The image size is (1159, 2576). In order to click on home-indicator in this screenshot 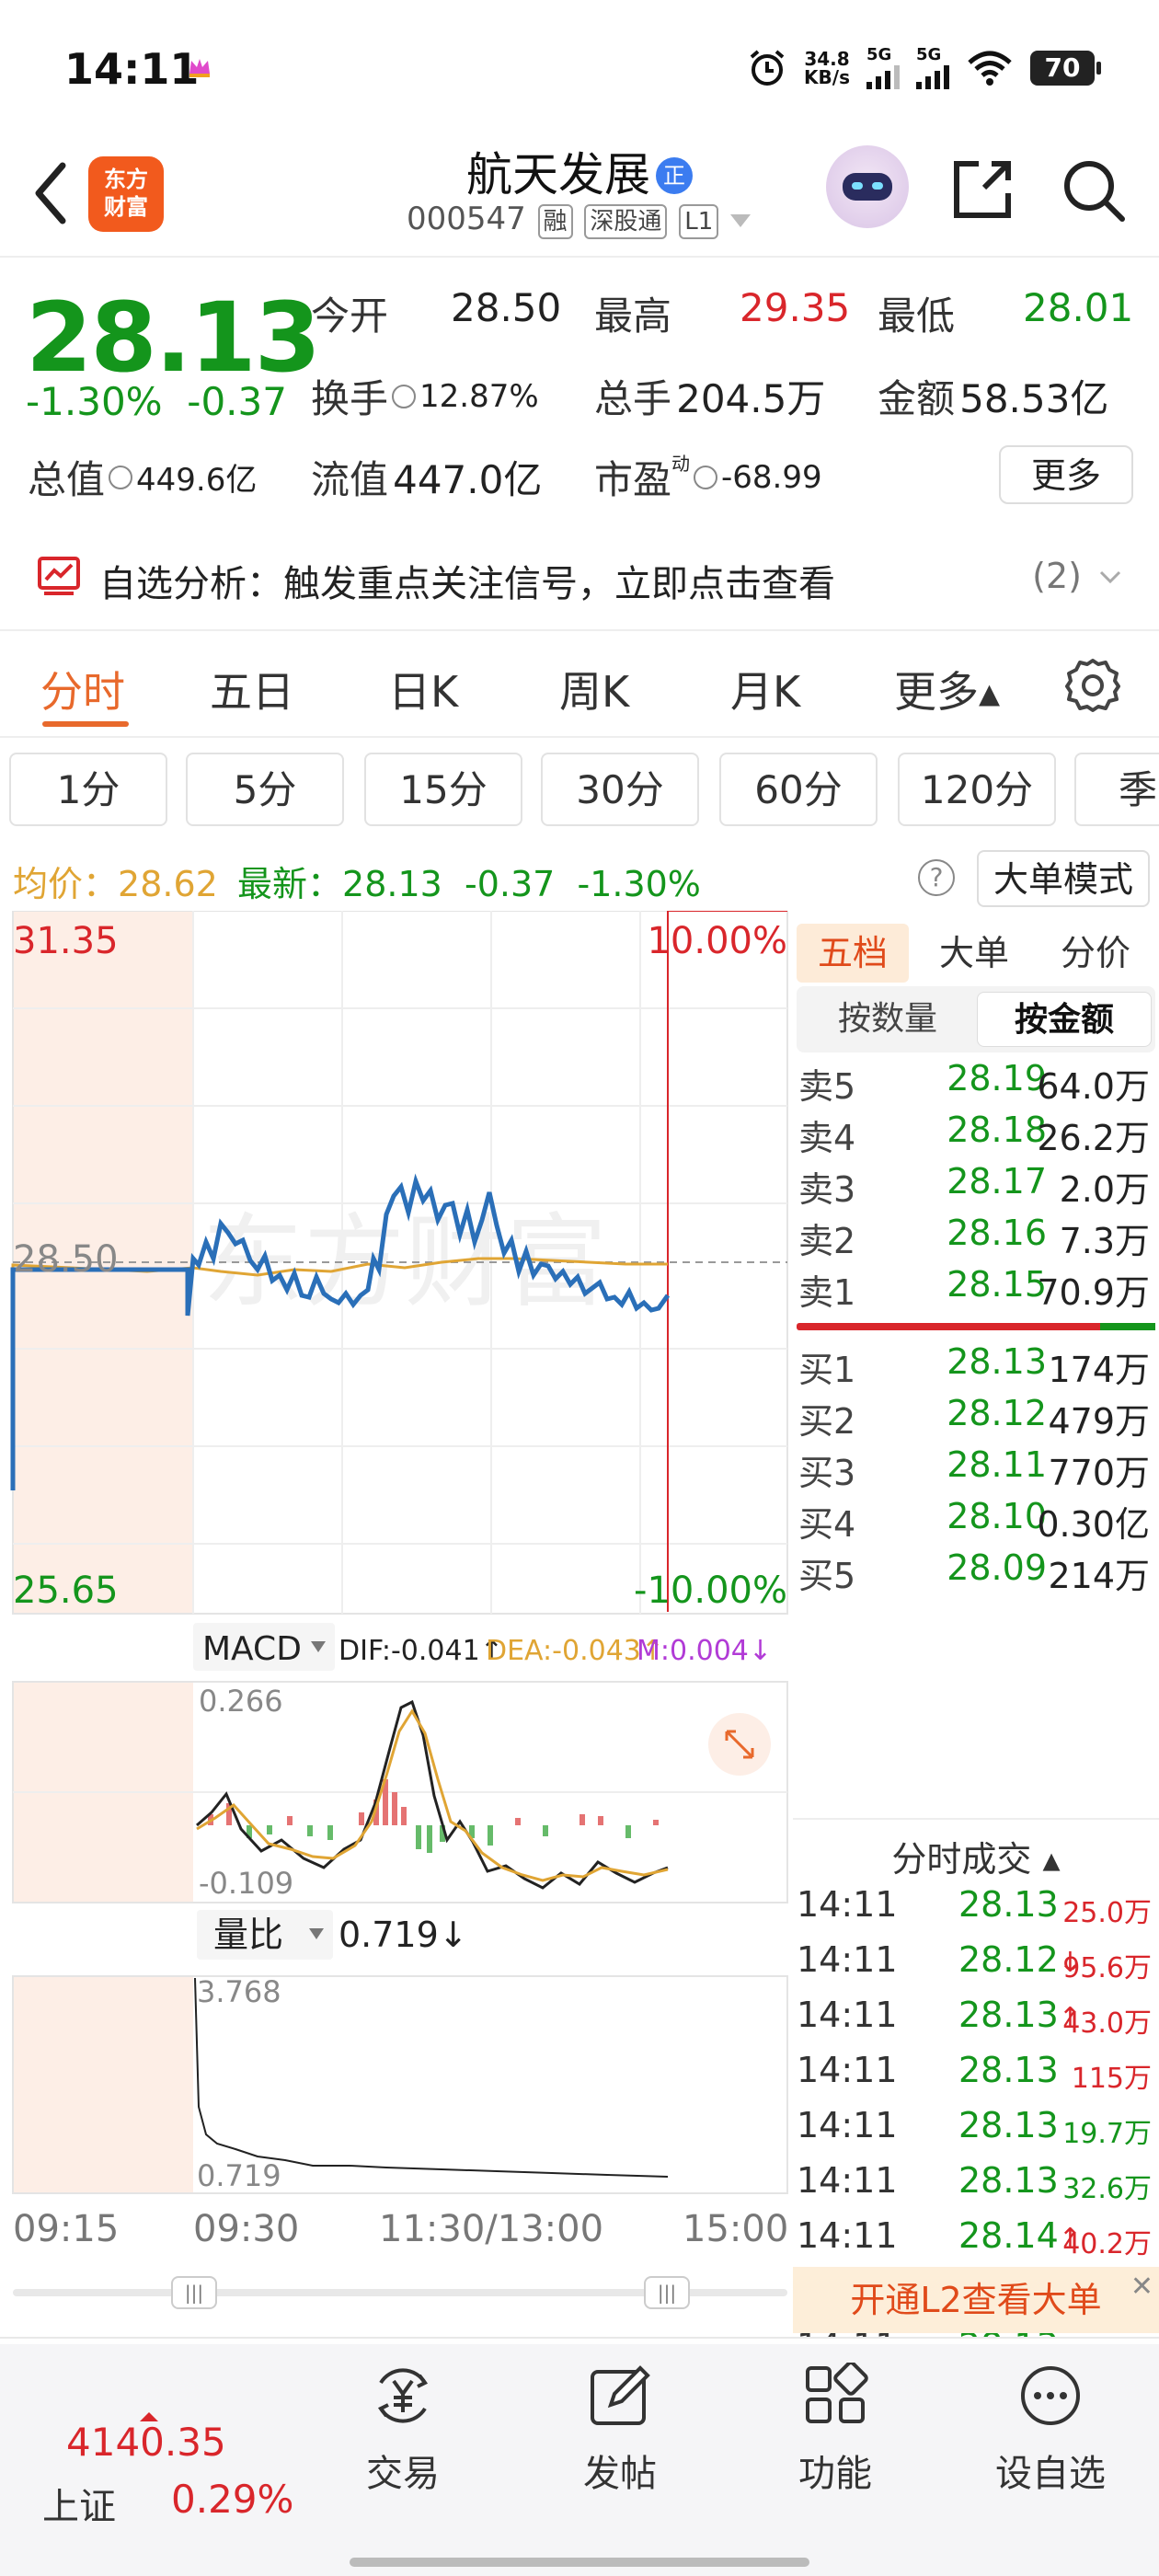, I will do `click(579, 2562)`.